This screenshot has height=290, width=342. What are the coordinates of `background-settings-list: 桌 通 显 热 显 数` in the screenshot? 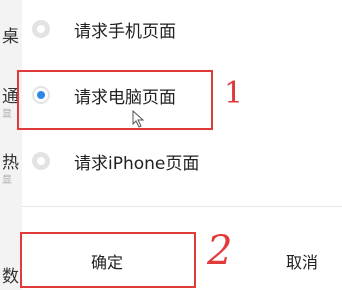 It's located at (11, 145).